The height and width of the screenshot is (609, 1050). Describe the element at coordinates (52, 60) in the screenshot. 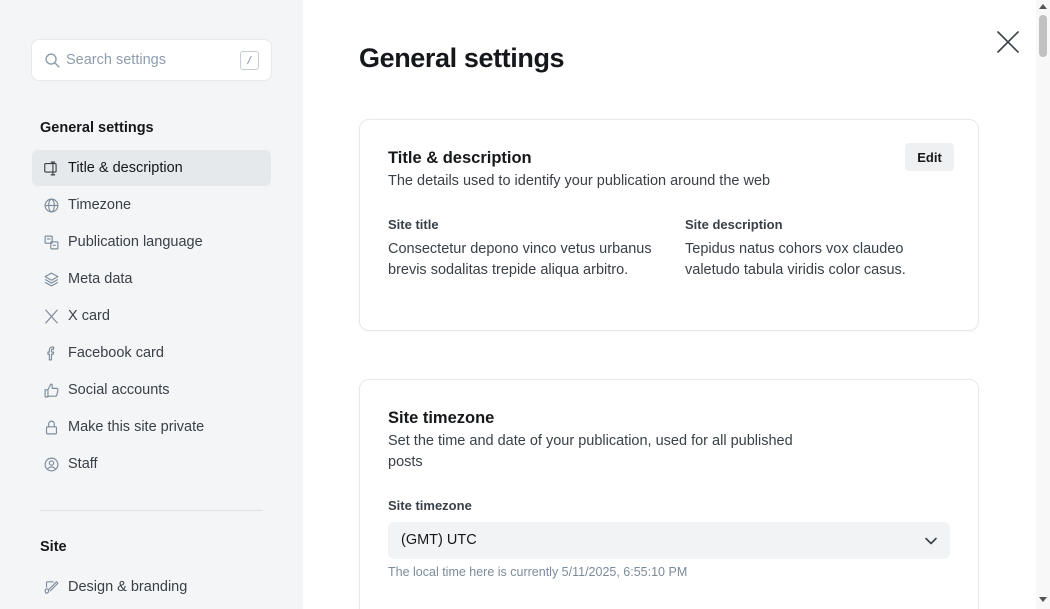

I see `search-icon` at that location.